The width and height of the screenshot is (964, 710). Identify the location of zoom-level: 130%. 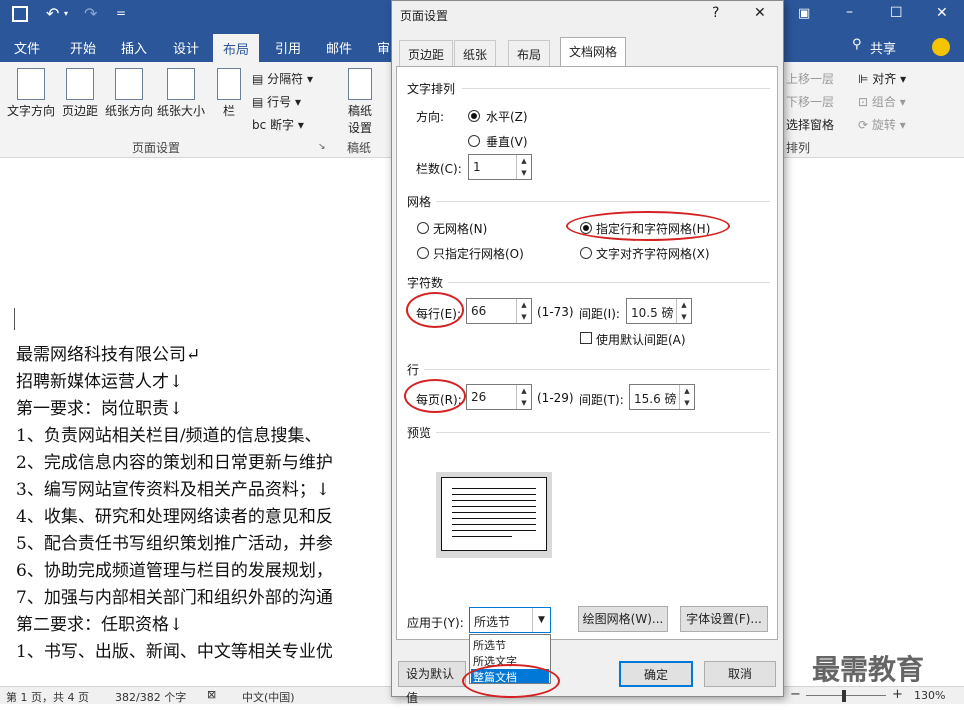
(929, 695).